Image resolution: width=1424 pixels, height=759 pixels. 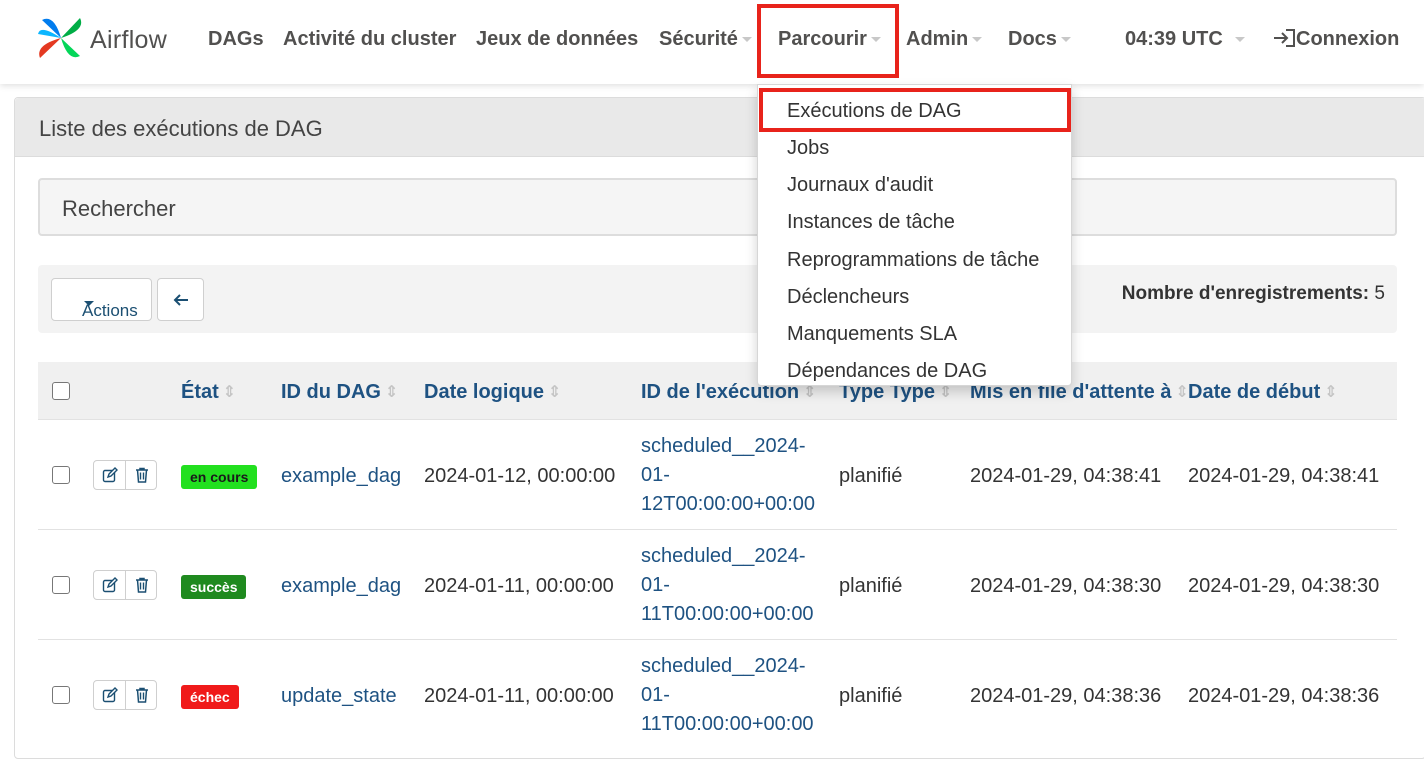 I want to click on status-badge: en cours, so click(x=219, y=477).